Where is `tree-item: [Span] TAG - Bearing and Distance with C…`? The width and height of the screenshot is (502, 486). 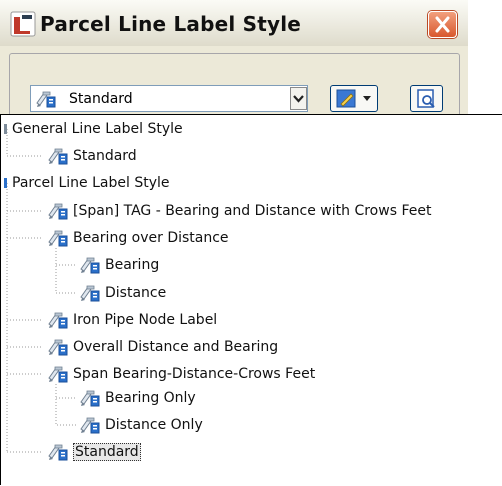 tree-item: [Span] TAG - Bearing and Distance with C… is located at coordinates (239, 211).